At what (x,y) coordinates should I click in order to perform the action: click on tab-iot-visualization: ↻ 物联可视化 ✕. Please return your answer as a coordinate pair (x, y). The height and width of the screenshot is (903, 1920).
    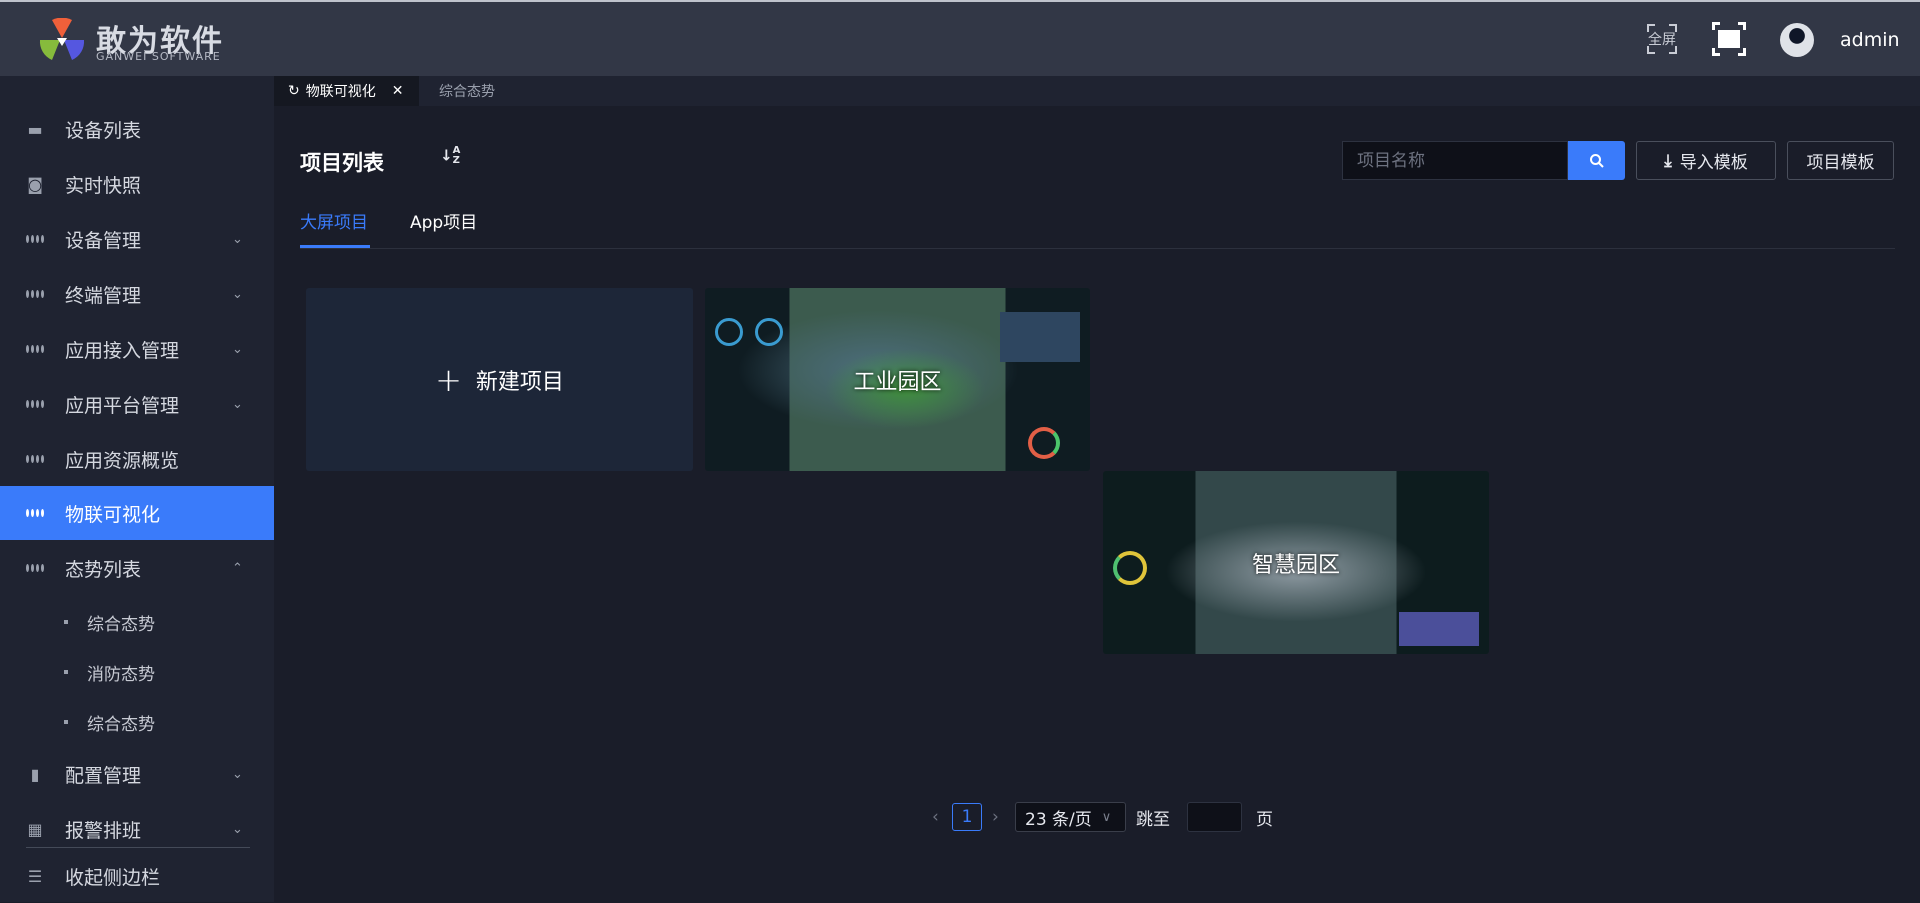
    Looking at the image, I should click on (346, 91).